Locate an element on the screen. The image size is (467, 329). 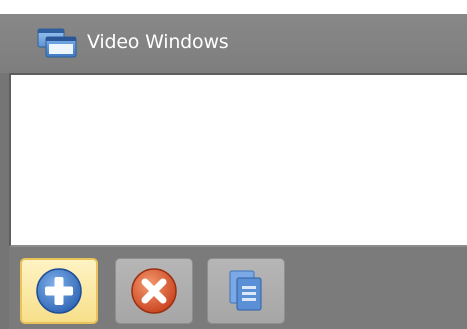
list-button is located at coordinates (246, 291).